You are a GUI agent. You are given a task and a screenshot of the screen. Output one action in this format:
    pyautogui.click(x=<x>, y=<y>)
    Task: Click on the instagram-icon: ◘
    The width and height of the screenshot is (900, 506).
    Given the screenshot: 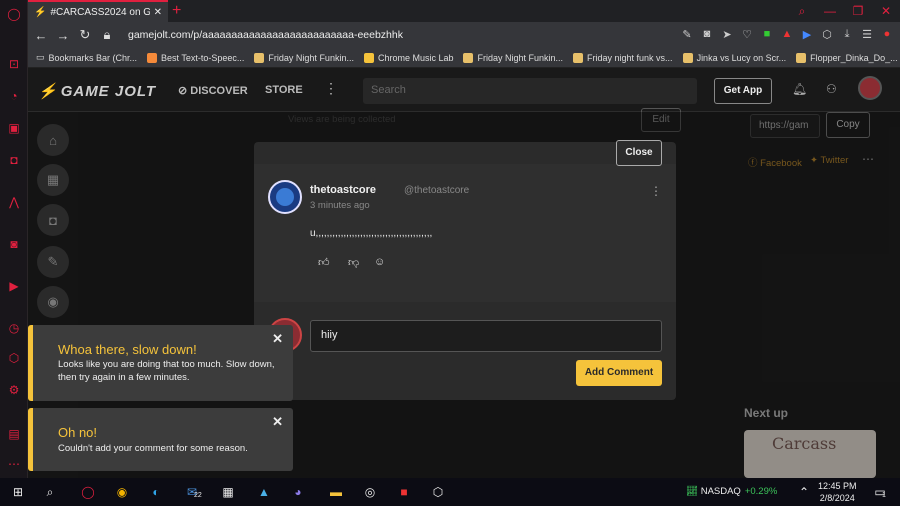 What is the action you would take?
    pyautogui.click(x=14, y=160)
    